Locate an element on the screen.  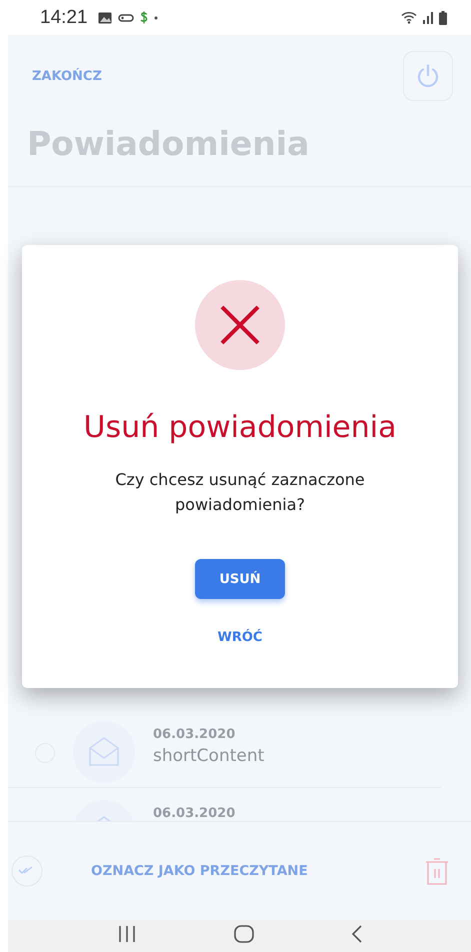
status-time: 14:21 is located at coordinates (64, 17).